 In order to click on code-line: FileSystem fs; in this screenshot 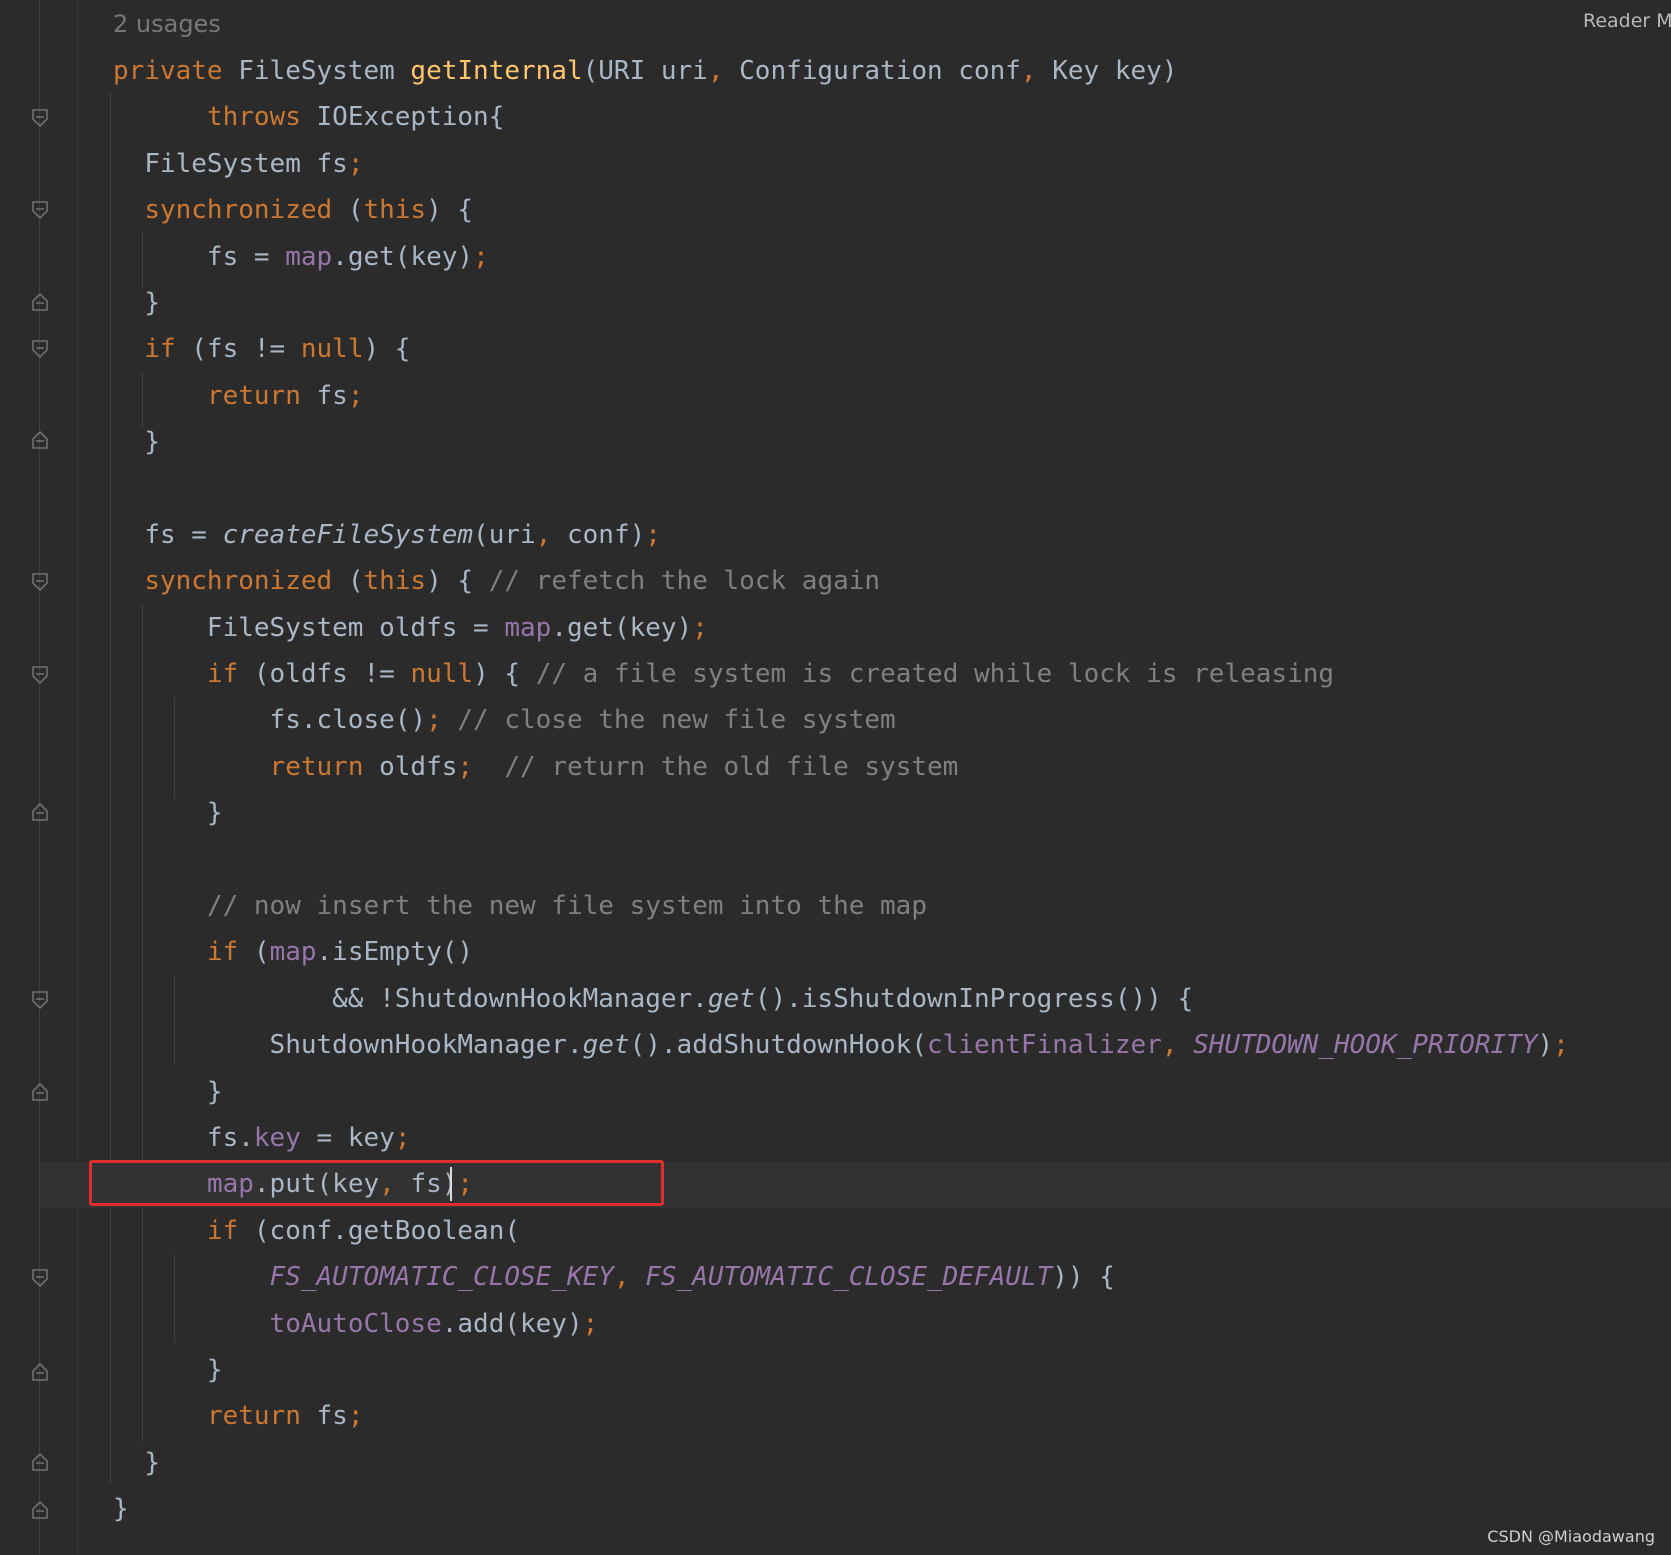, I will do `click(841, 164)`.